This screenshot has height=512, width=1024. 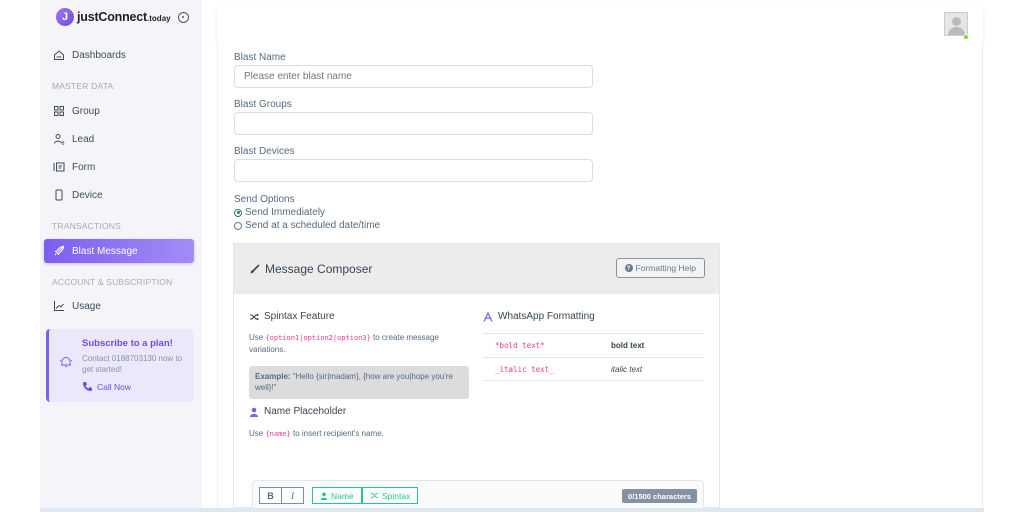 What do you see at coordinates (512, 510) in the screenshot?
I see `bottom-divider` at bounding box center [512, 510].